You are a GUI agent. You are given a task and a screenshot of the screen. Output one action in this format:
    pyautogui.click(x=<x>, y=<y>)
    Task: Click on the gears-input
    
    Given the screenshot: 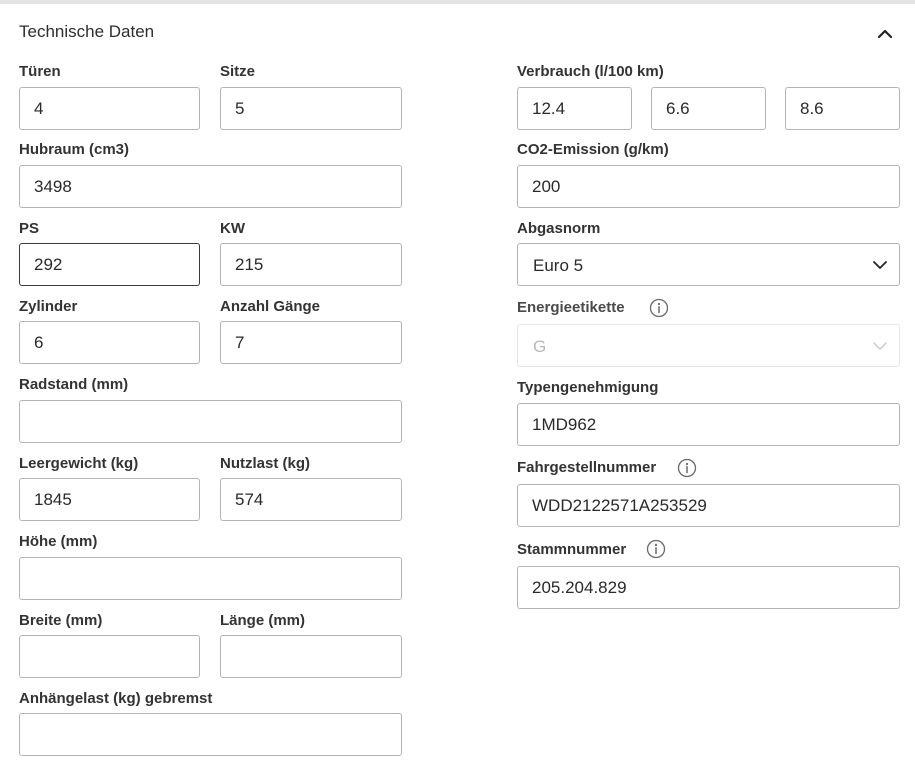 What is the action you would take?
    pyautogui.click(x=311, y=342)
    